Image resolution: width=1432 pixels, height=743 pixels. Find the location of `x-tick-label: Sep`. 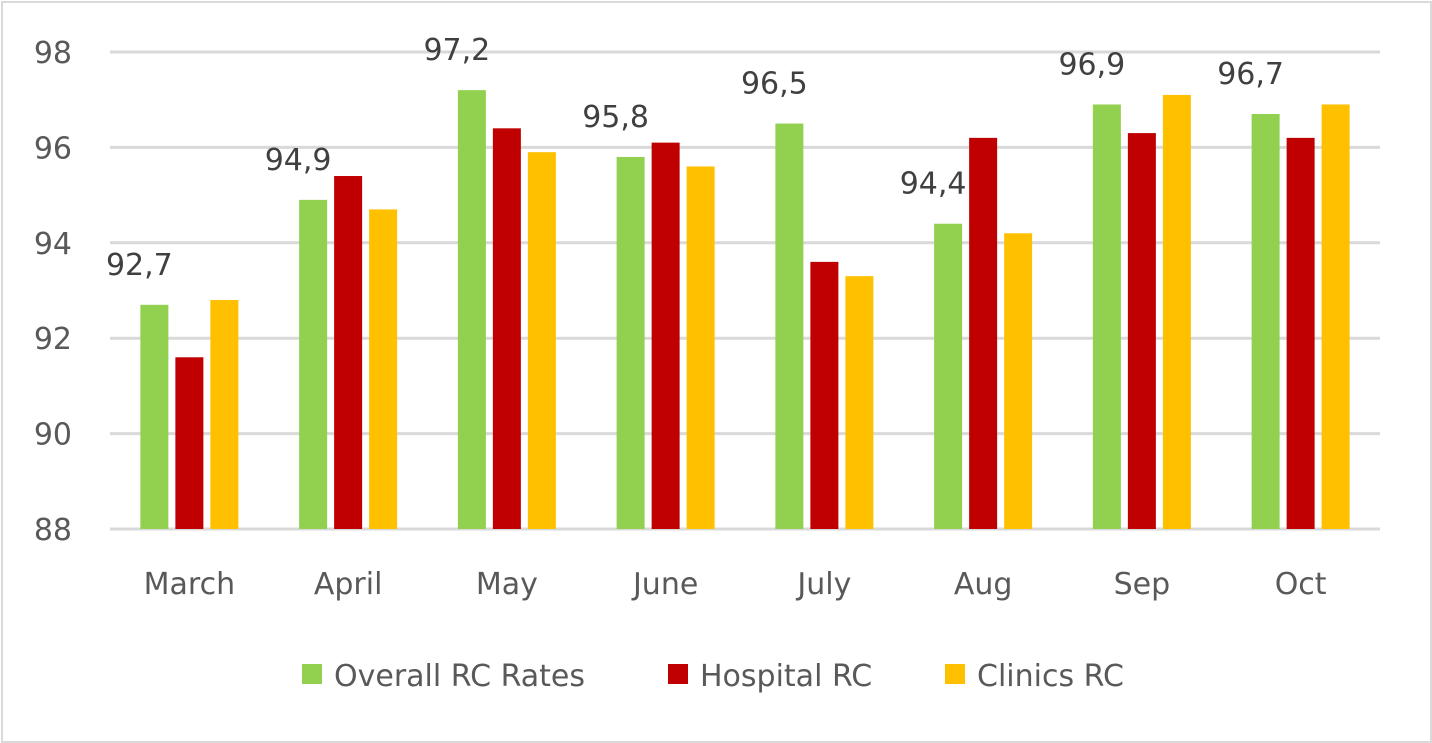

x-tick-label: Sep is located at coordinates (1142, 584).